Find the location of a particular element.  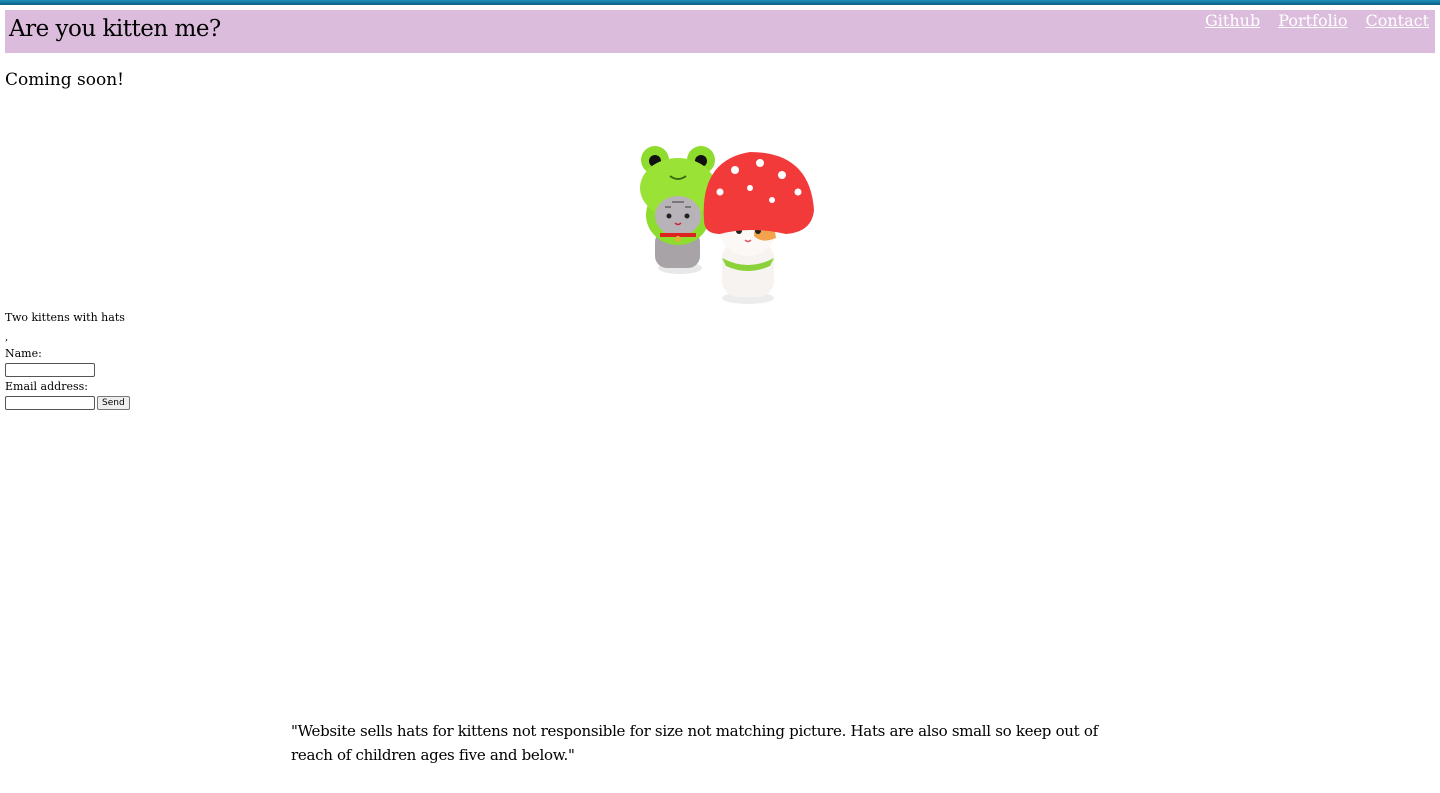

nav-link-github: Github is located at coordinates (1232, 21).